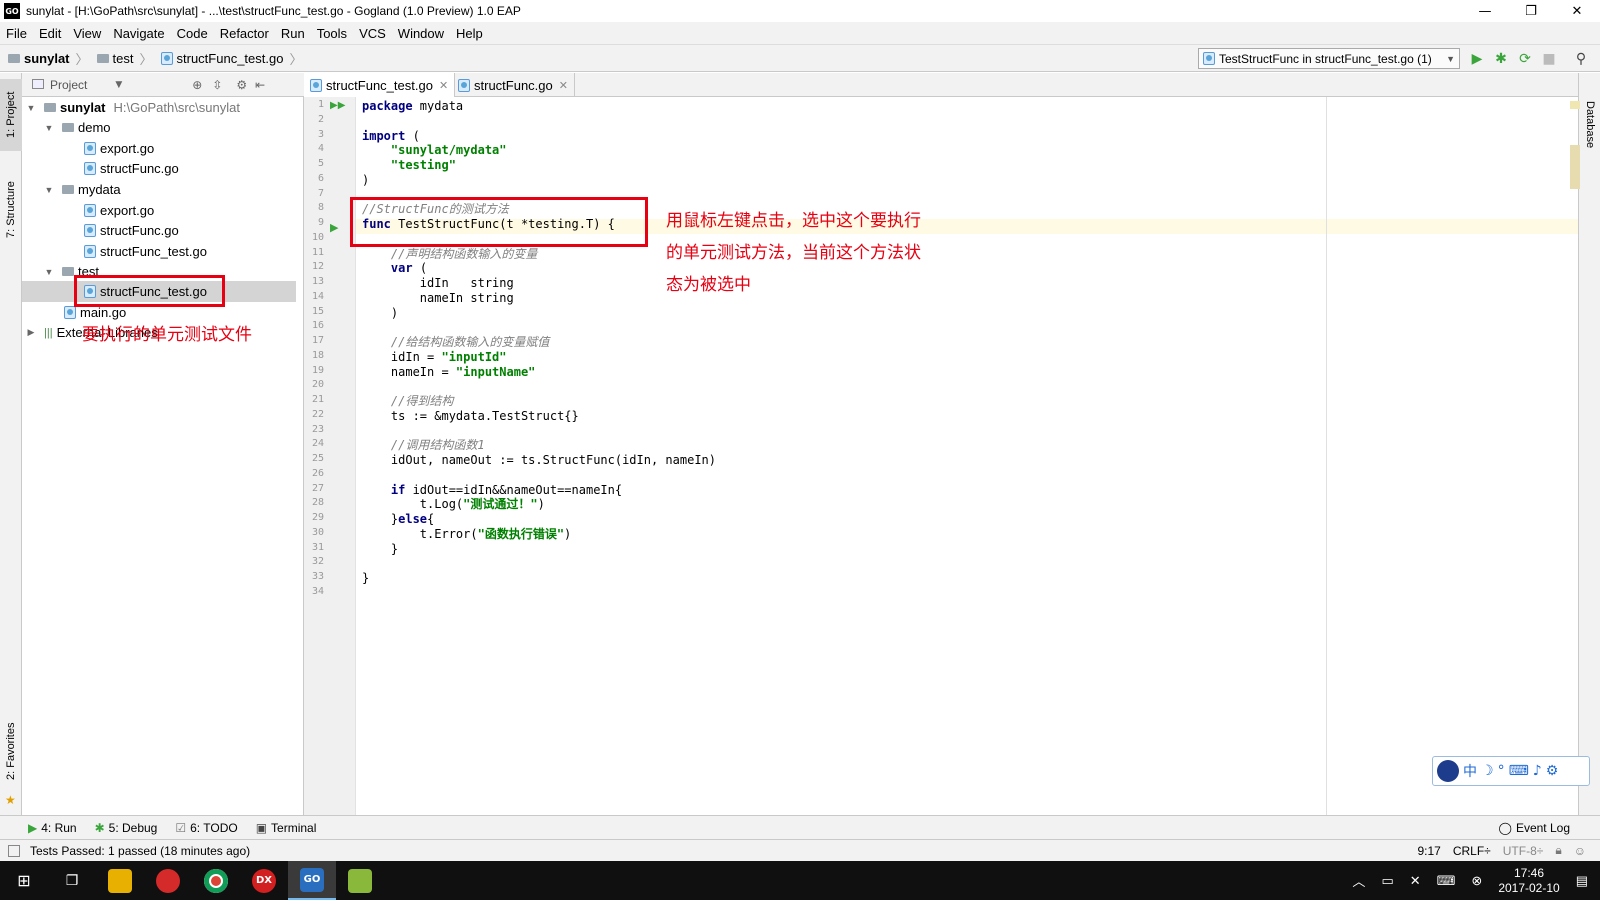  What do you see at coordinates (126, 828) in the screenshot?
I see `tool-debug: ✱ 5: Debug` at bounding box center [126, 828].